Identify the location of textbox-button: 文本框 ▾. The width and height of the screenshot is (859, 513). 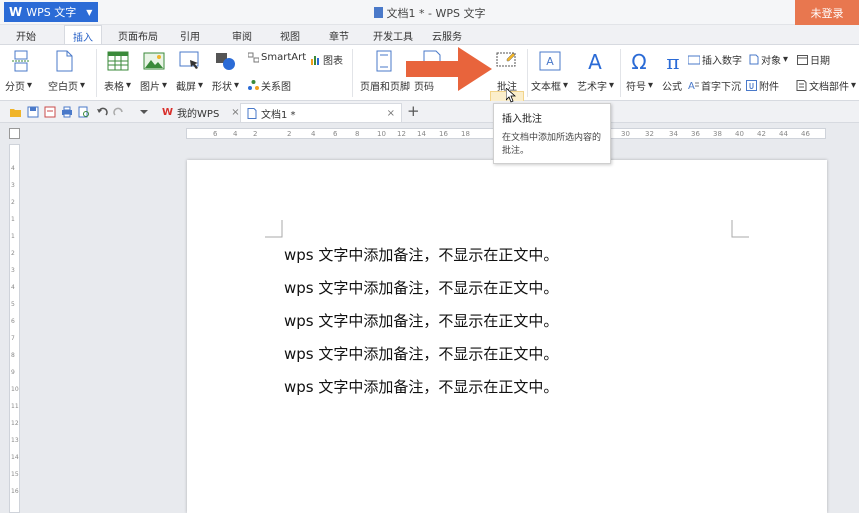
(549, 85).